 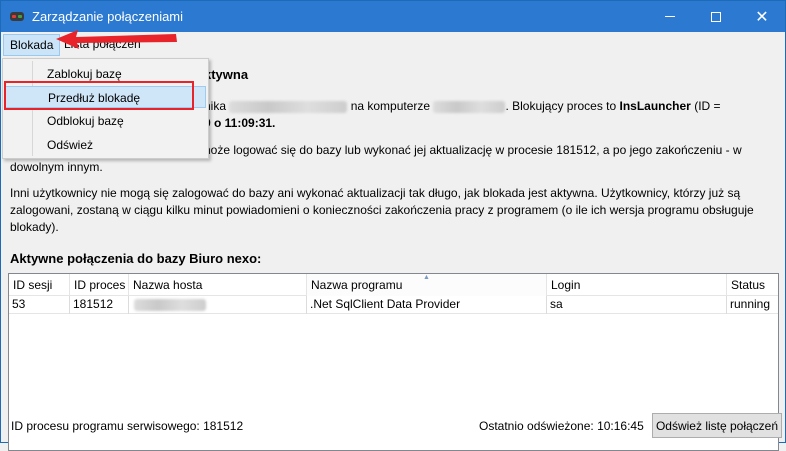 I want to click on minimize-icon, so click(x=670, y=16).